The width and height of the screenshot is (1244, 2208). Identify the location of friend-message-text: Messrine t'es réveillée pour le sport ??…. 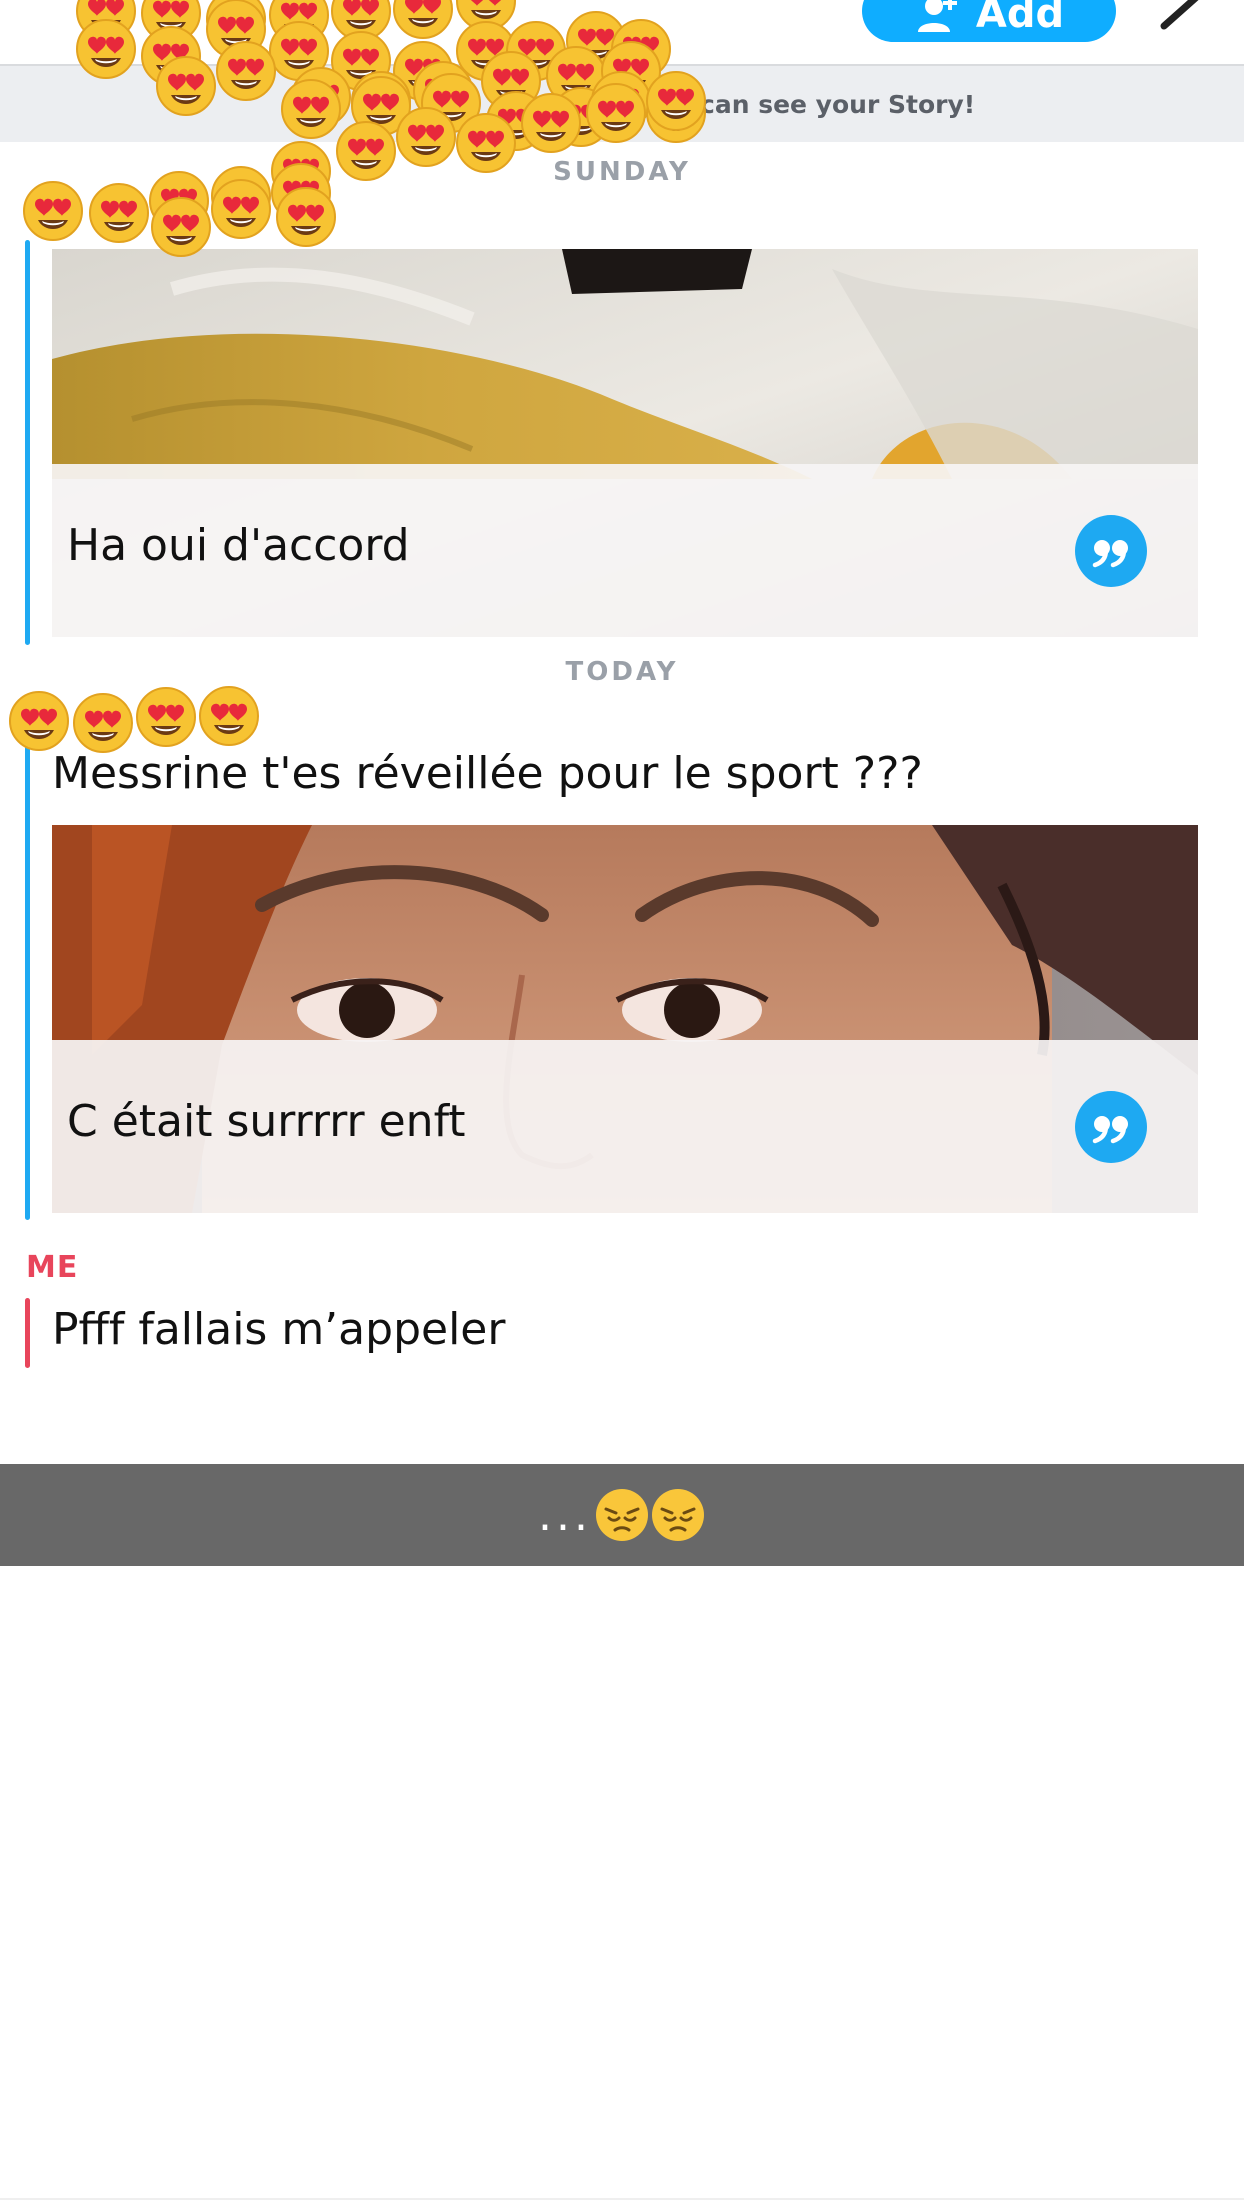
(487, 773).